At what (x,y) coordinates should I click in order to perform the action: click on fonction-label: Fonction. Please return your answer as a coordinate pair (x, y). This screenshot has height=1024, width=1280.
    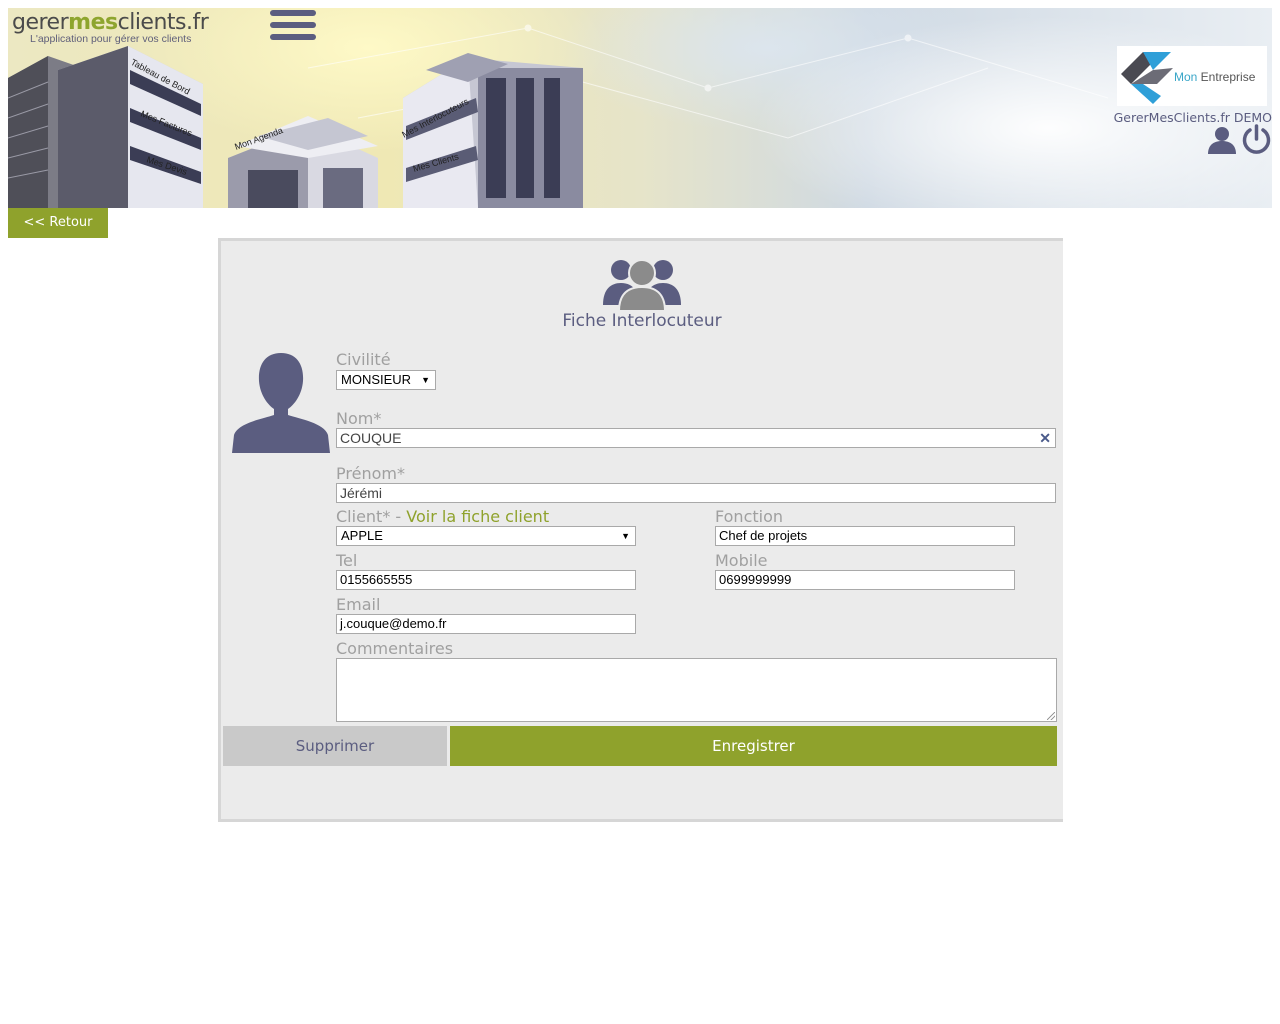
    Looking at the image, I should click on (749, 516).